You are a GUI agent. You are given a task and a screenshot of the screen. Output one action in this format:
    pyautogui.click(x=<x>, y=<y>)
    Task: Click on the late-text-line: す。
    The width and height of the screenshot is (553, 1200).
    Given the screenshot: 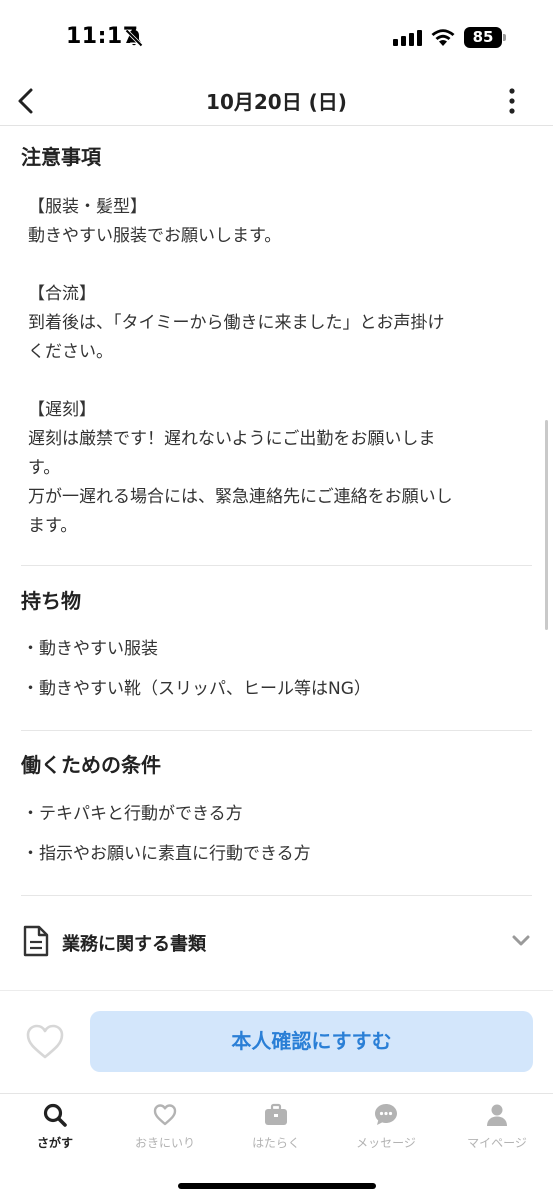 What is the action you would take?
    pyautogui.click(x=44, y=468)
    